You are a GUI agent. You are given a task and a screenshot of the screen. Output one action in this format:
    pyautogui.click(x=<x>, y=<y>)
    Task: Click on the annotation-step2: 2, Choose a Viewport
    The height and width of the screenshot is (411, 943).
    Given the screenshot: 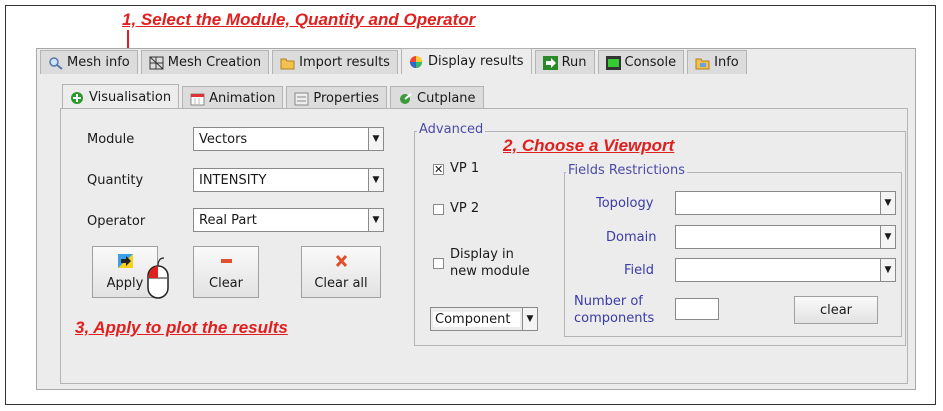 What is the action you would take?
    pyautogui.click(x=589, y=145)
    